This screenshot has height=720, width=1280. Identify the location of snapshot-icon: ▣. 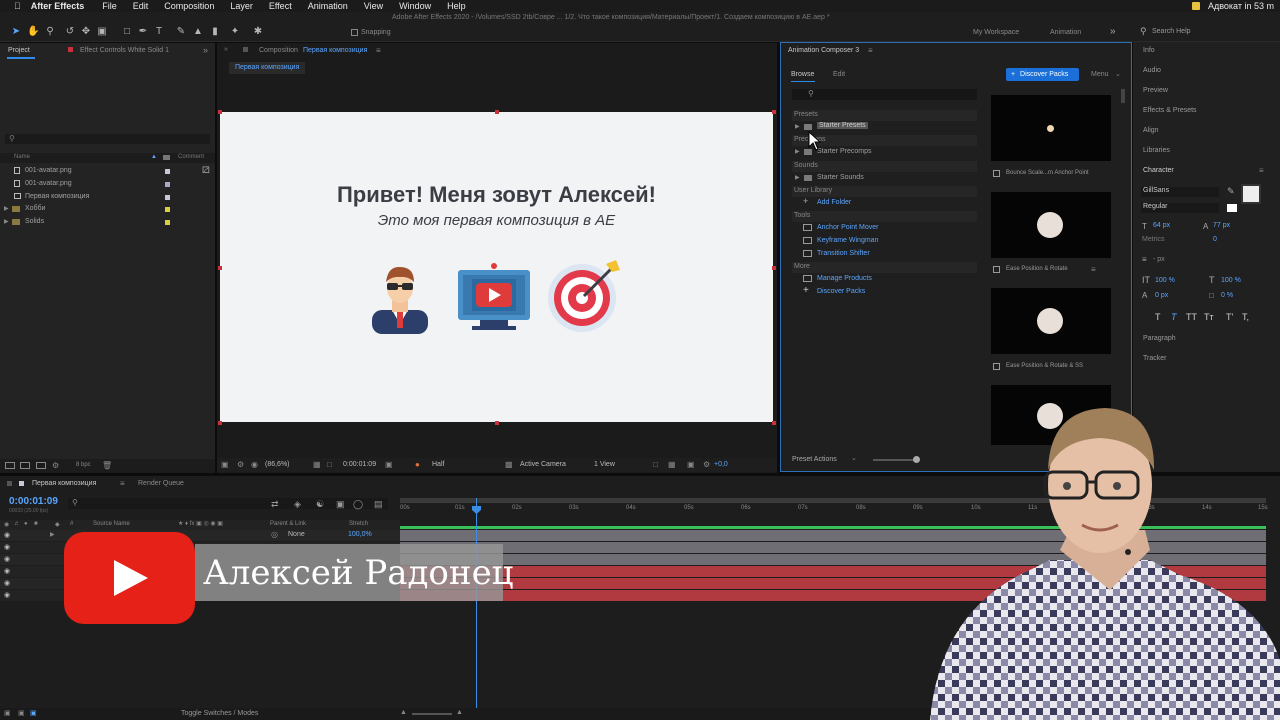
(389, 464).